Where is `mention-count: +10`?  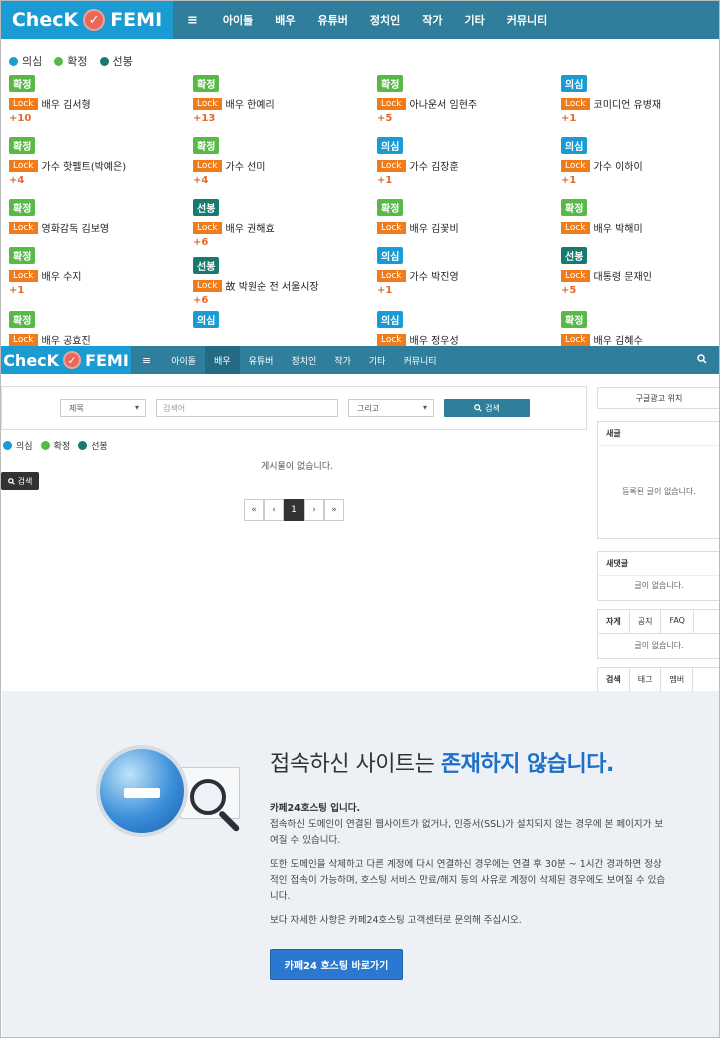
mention-count: +10 is located at coordinates (20, 118).